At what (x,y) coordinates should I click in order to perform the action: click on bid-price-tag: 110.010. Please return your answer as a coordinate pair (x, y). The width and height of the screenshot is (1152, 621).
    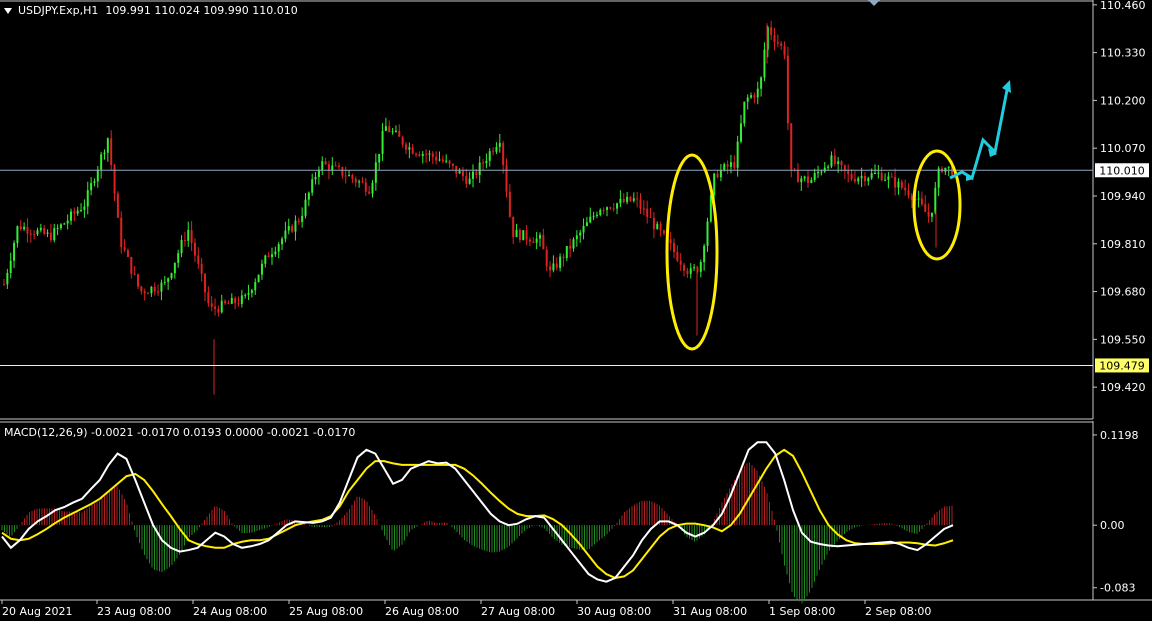
    Looking at the image, I should click on (1122, 170).